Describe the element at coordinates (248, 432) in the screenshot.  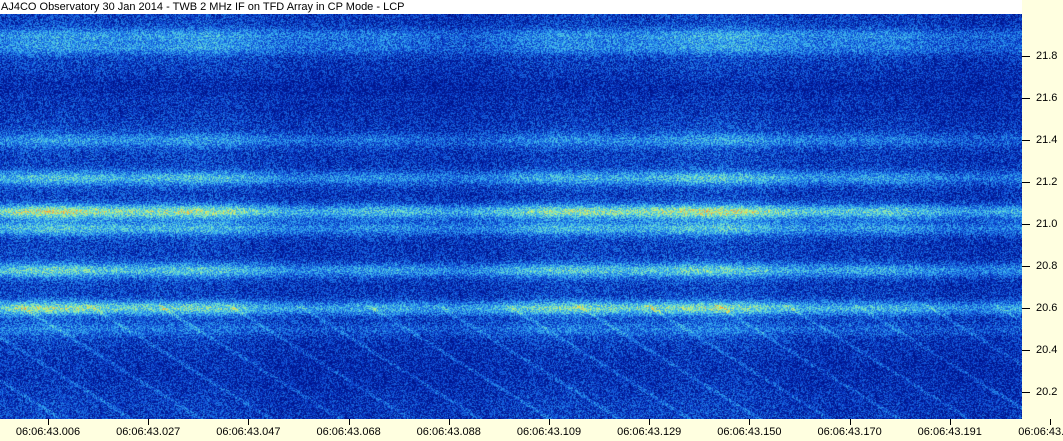
I see `x-tick-label: 06:06:43.047` at that location.